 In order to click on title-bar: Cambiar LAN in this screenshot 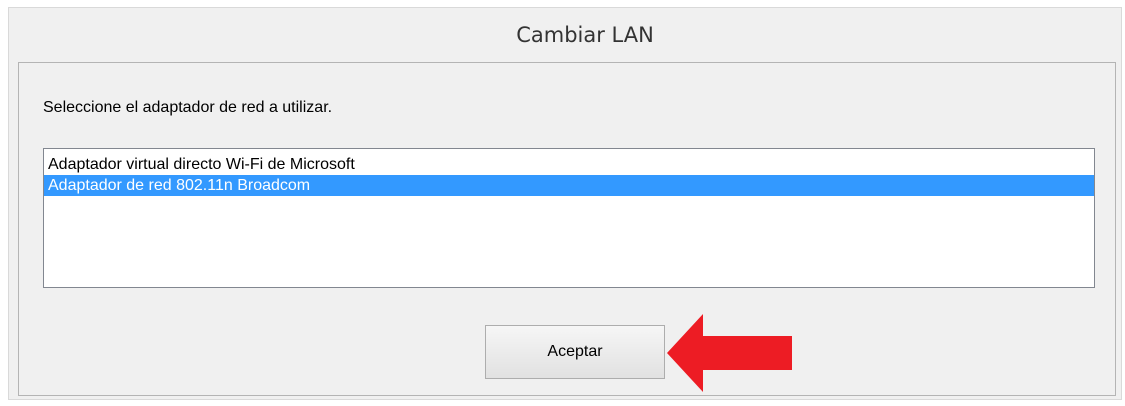, I will do `click(565, 34)`.